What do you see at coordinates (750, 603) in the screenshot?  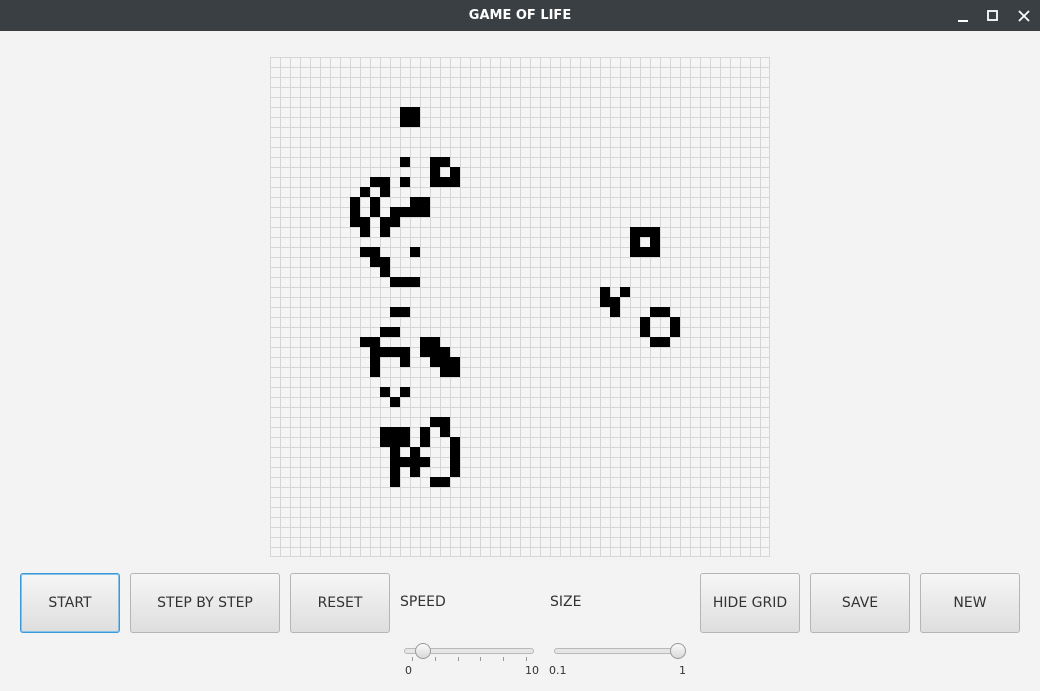 I see `hide-grid-button: HIDE GRID` at bounding box center [750, 603].